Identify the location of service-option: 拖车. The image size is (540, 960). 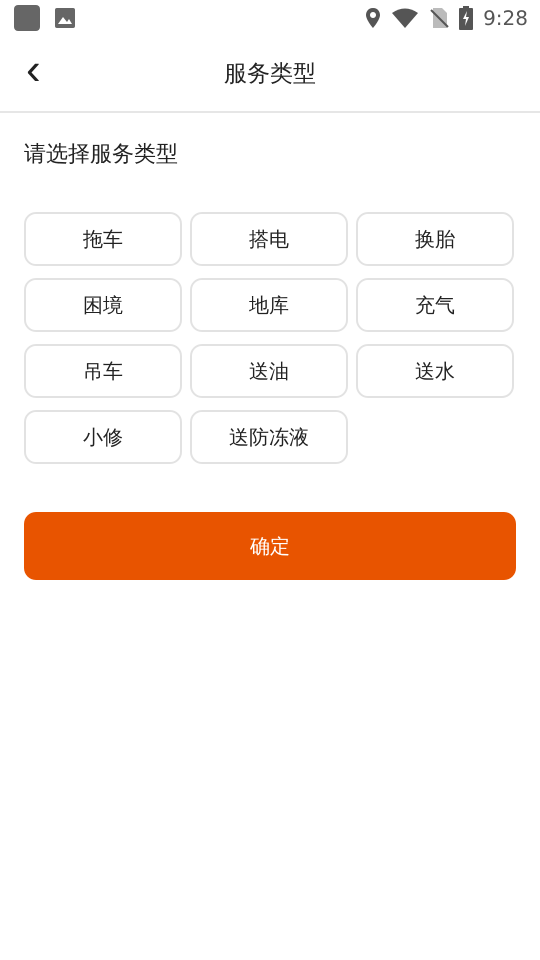
(103, 239).